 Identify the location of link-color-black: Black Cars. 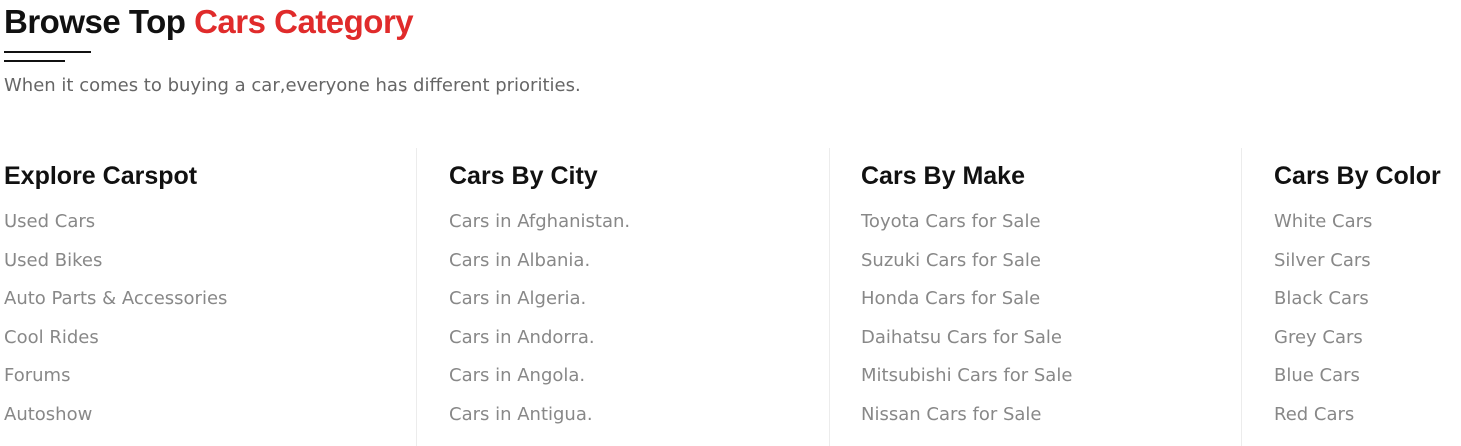
(1321, 298).